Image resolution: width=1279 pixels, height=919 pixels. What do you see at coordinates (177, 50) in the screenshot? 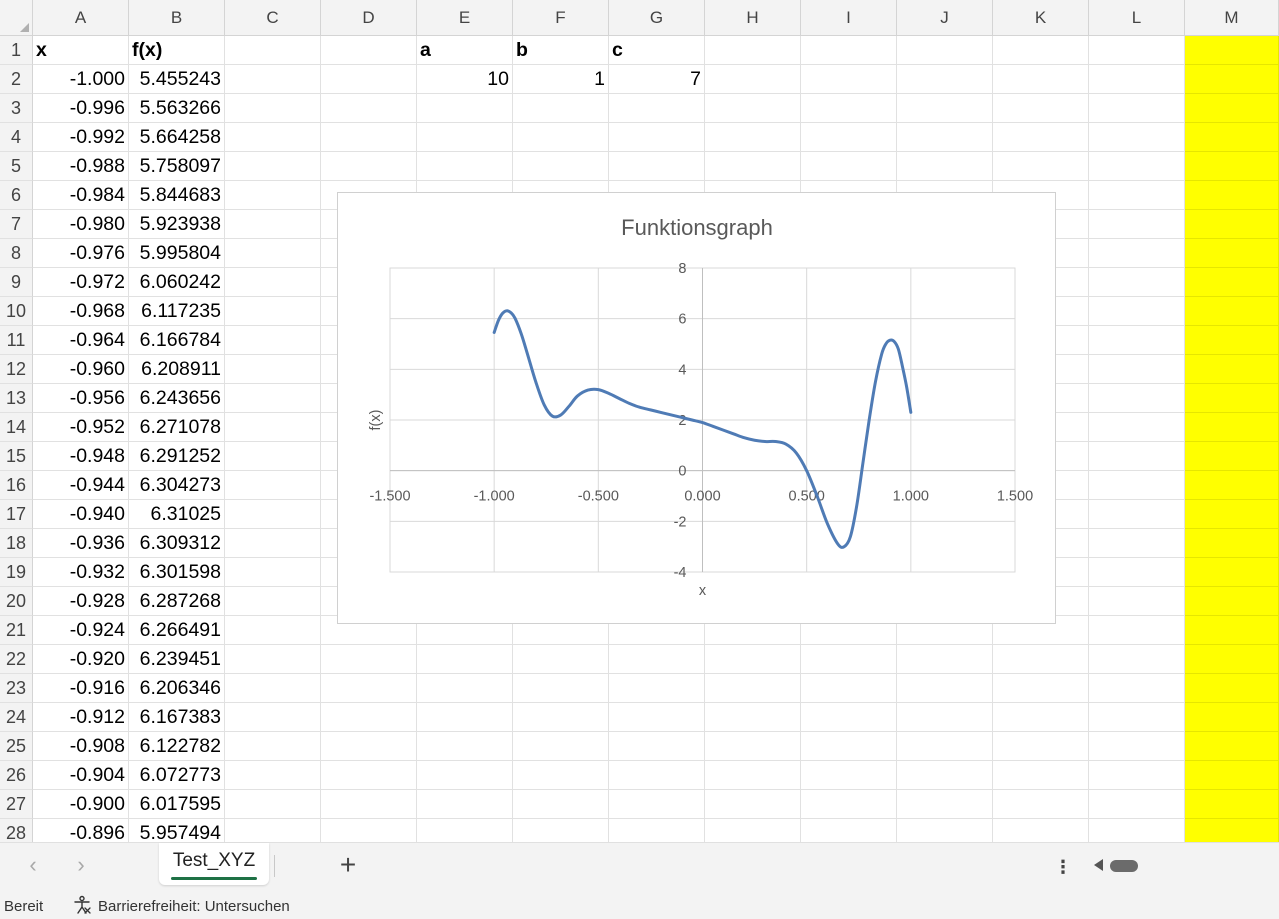
I see `cell-b1: f(x)` at bounding box center [177, 50].